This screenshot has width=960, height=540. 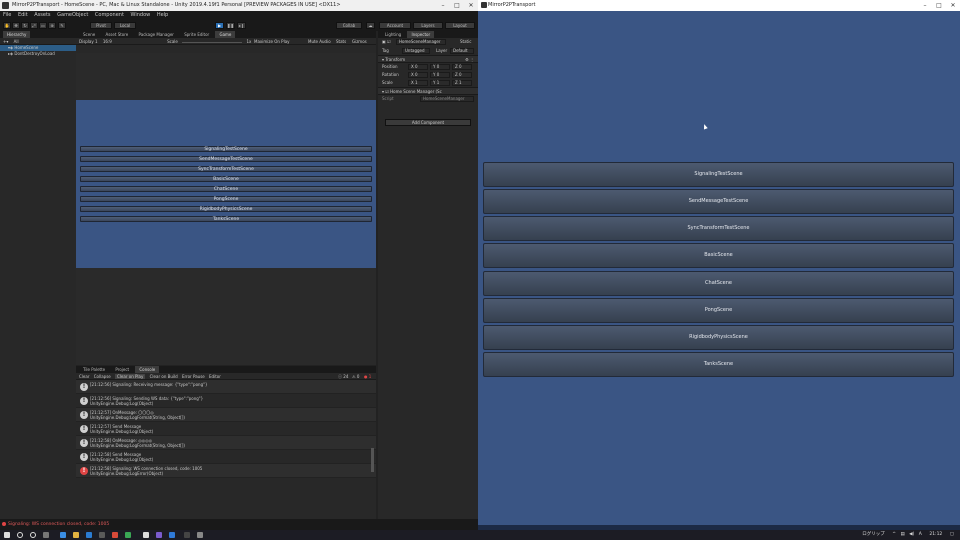 What do you see at coordinates (162, 15) in the screenshot?
I see `menu-help: Help` at bounding box center [162, 15].